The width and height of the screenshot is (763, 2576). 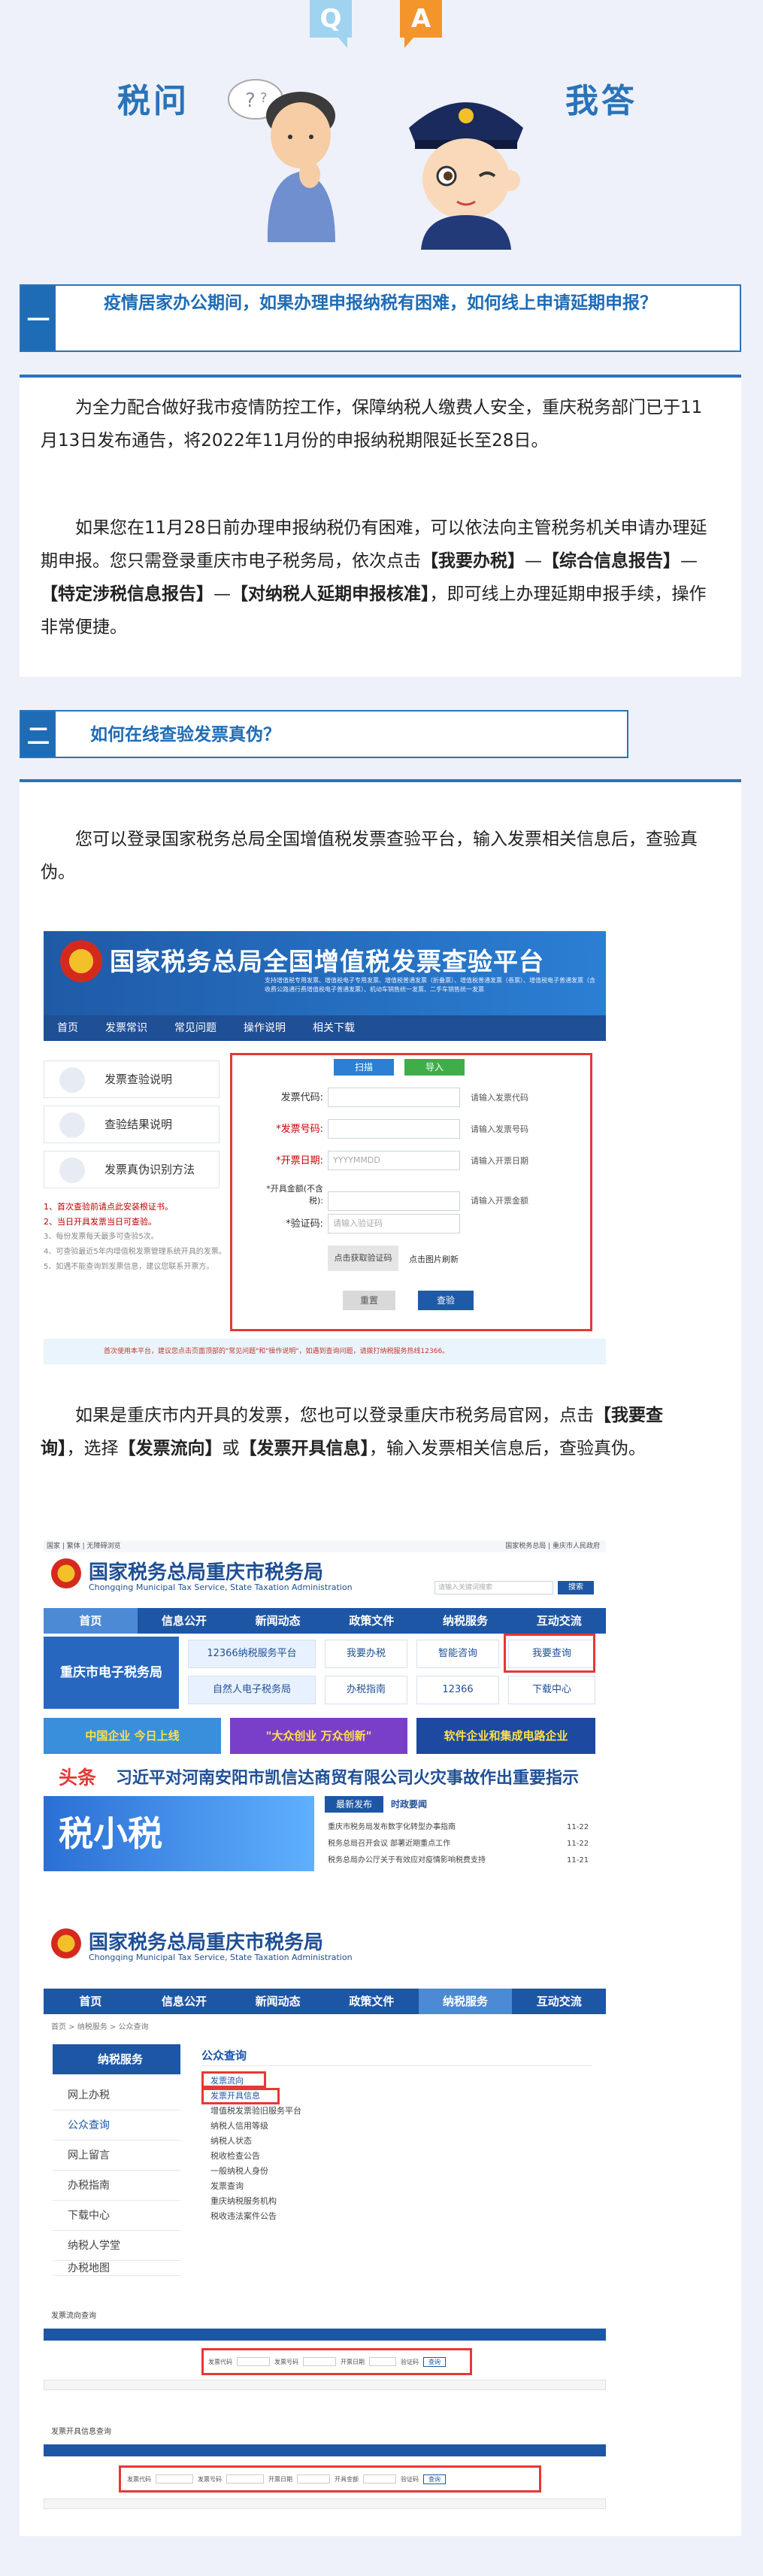 I want to click on national-emblem-icon, so click(x=81, y=961).